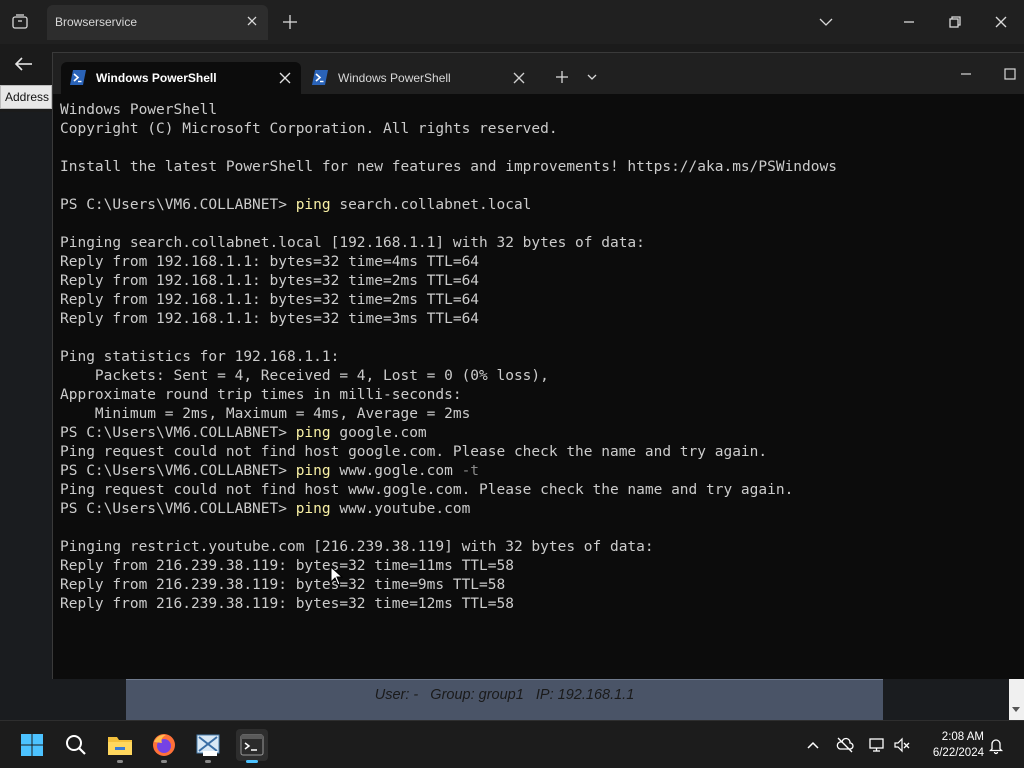 This screenshot has height=768, width=1024. I want to click on search-icon, so click(76, 745).